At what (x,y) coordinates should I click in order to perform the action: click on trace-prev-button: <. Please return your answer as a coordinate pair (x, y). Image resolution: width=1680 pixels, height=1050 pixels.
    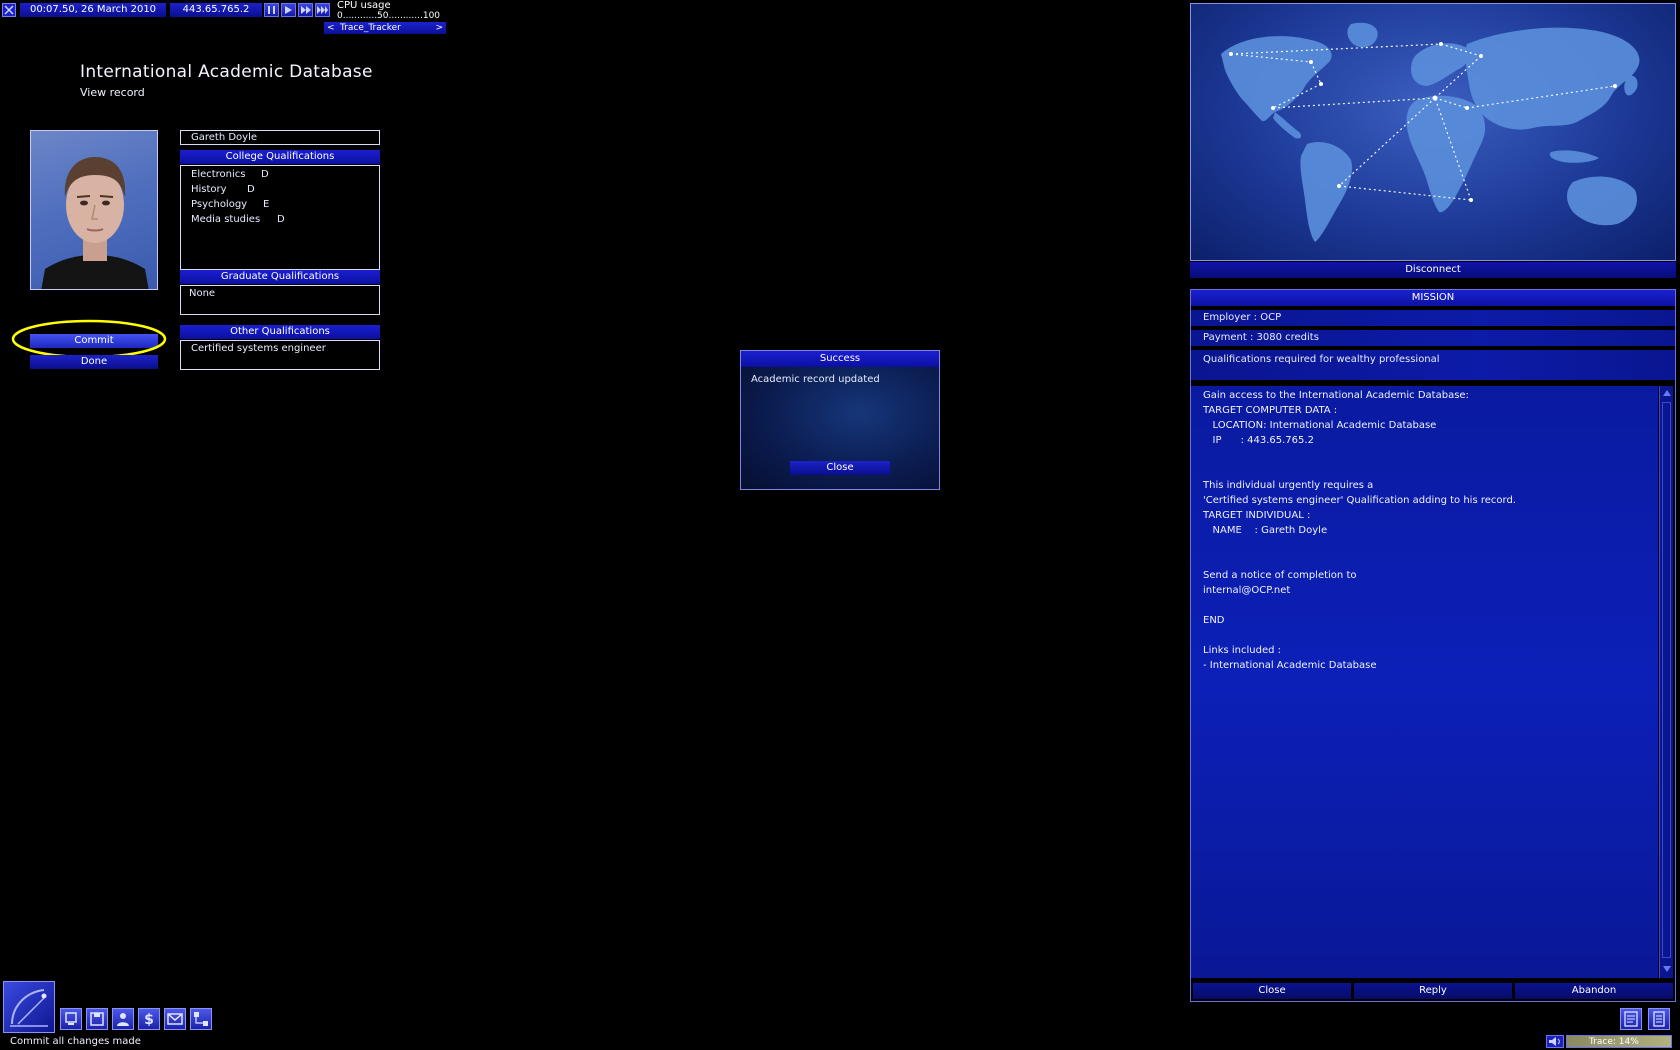
    Looking at the image, I should click on (331, 28).